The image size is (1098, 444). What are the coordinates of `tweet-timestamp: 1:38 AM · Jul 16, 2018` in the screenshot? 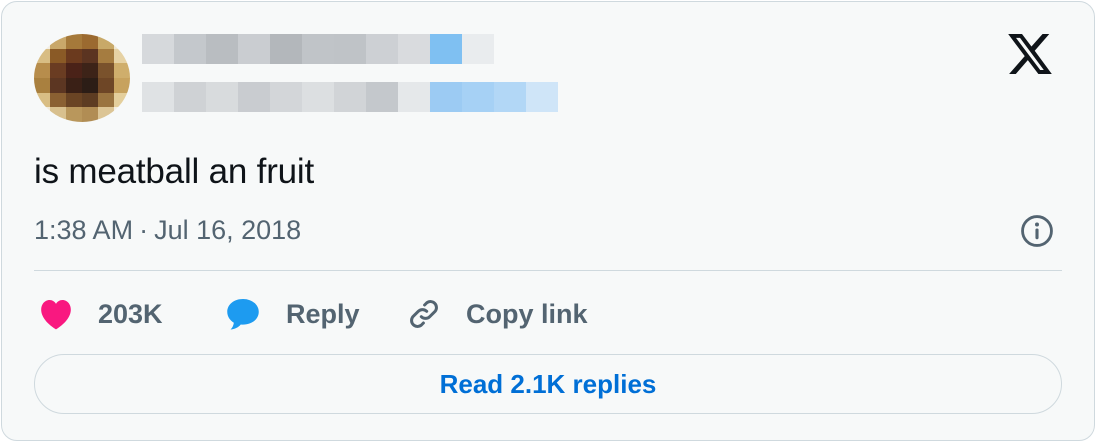 It's located at (167, 230).